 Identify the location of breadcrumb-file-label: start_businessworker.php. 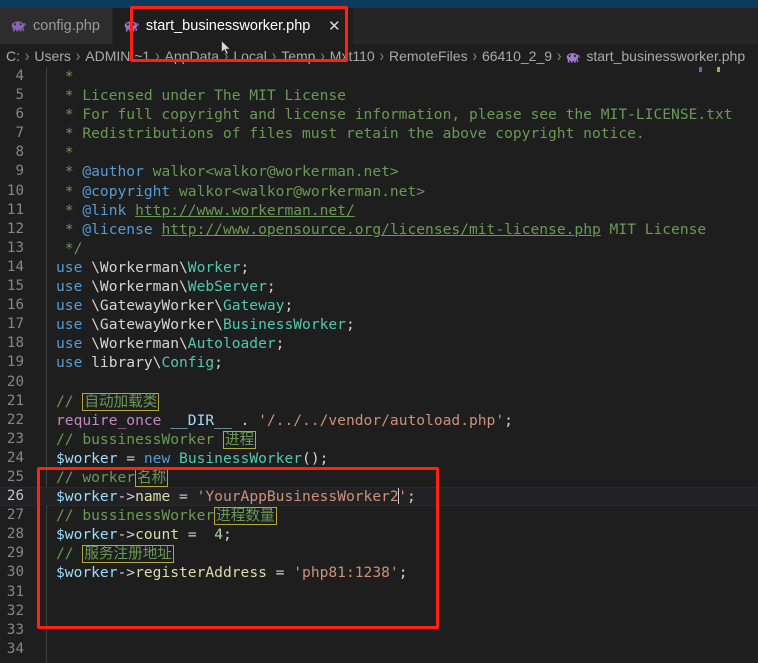
(666, 55).